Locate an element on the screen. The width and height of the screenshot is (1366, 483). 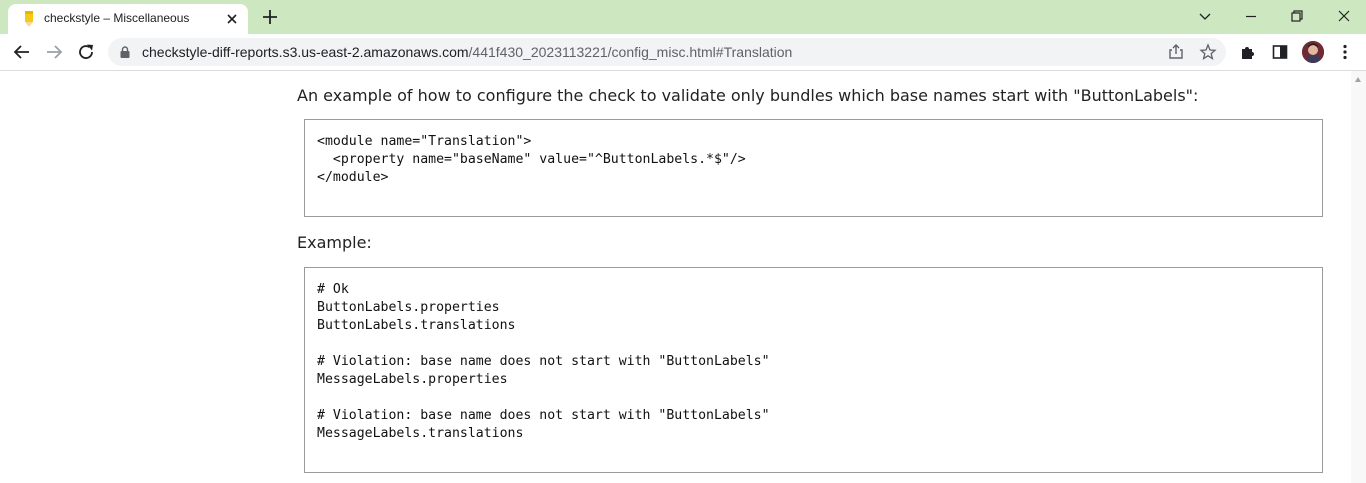
forward-arrow-icon is located at coordinates (54, 52).